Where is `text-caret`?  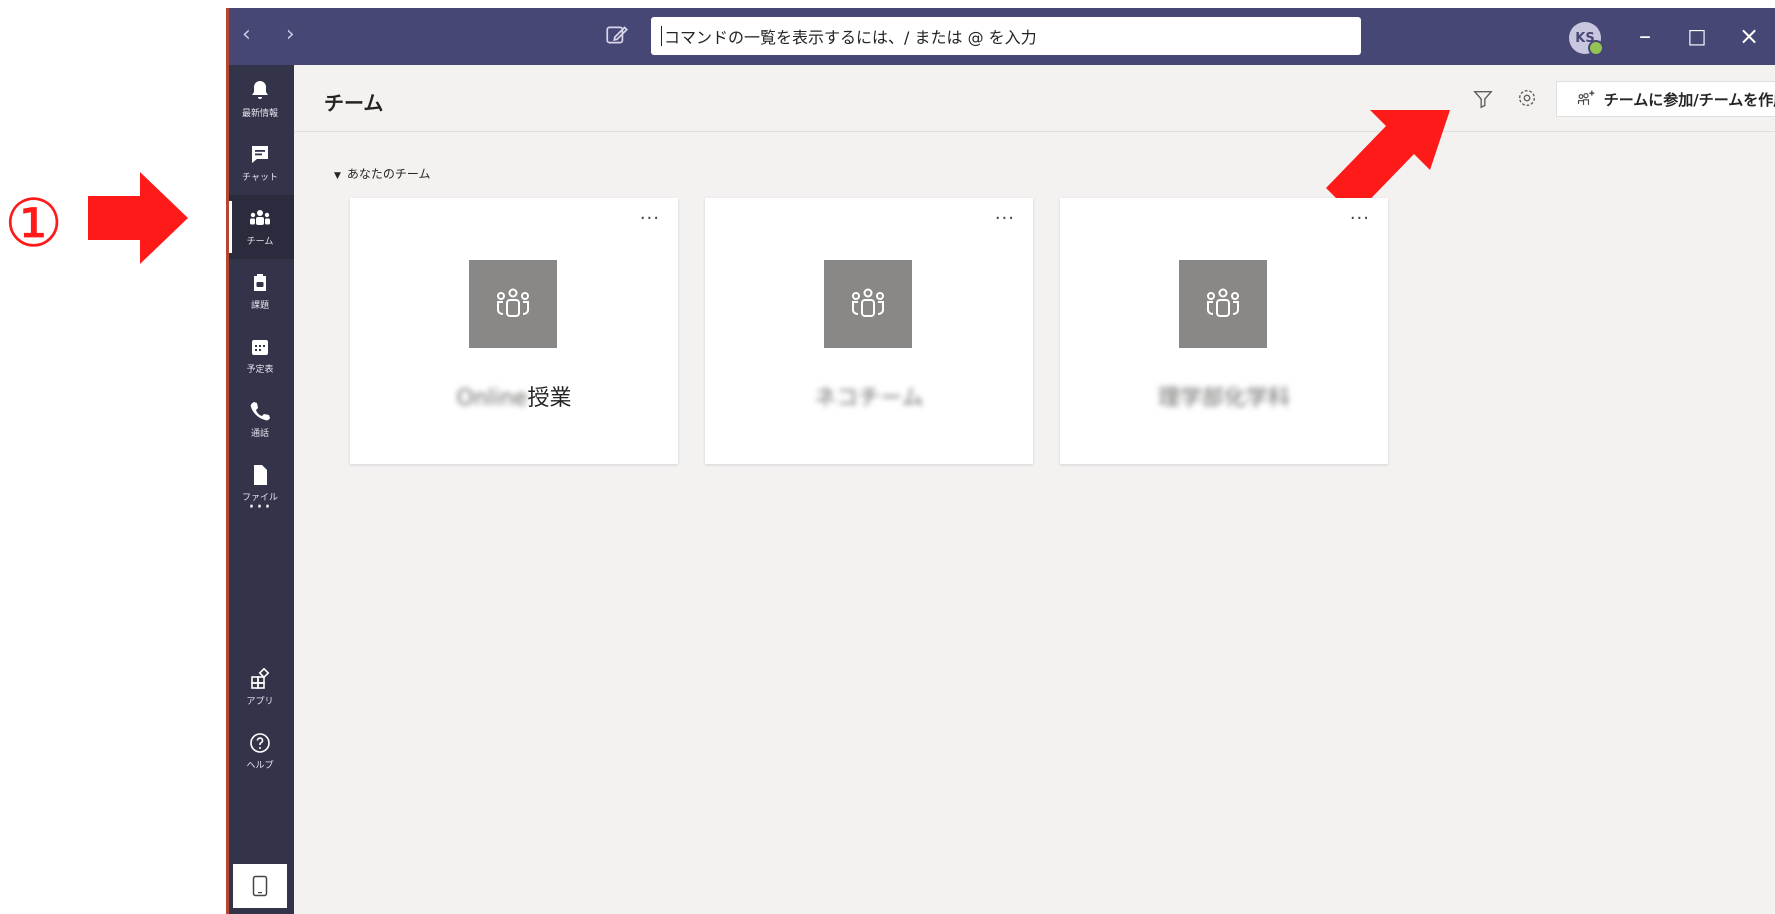
text-caret is located at coordinates (661, 36).